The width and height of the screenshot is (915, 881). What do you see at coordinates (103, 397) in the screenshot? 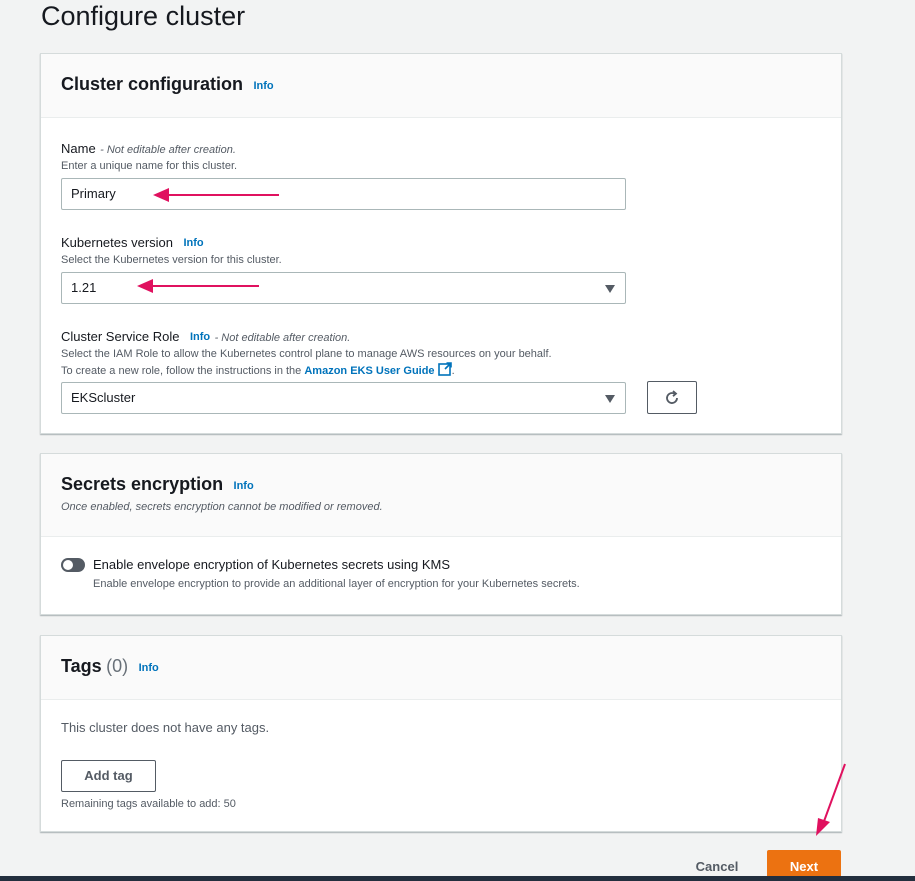
I see `service-role-value: EKScluster` at bounding box center [103, 397].